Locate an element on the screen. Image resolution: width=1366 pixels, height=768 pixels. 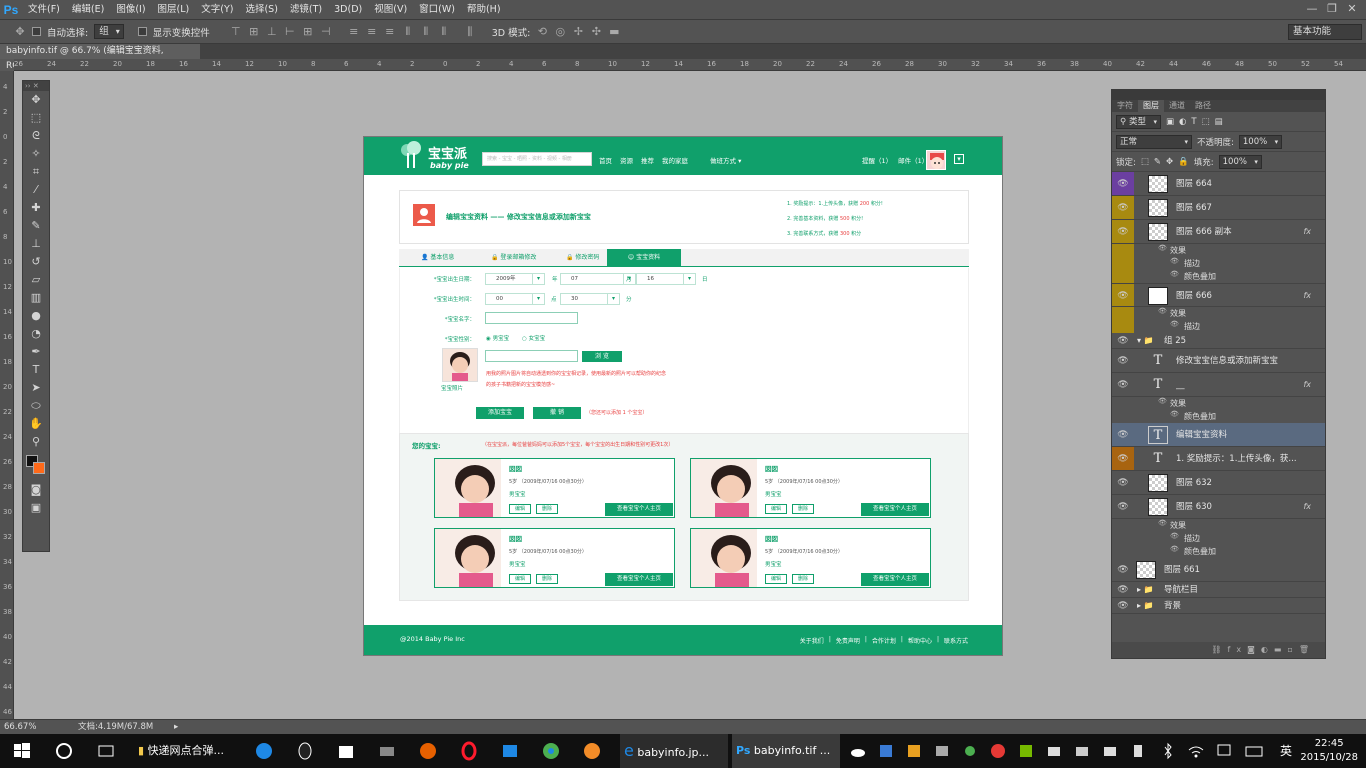
menu-image: 图像(I) is located at coordinates (130, 10).